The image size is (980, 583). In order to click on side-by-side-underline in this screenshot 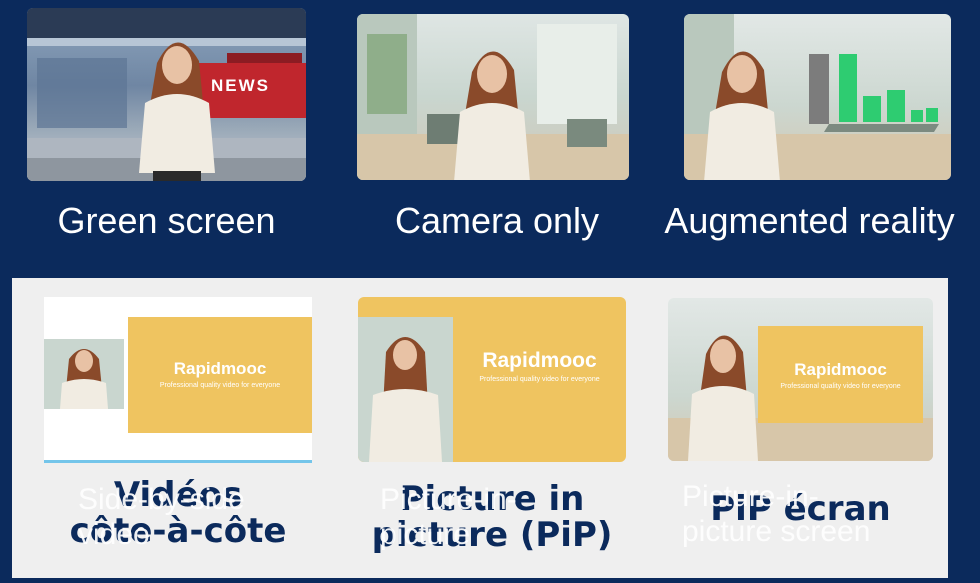, I will do `click(178, 461)`.